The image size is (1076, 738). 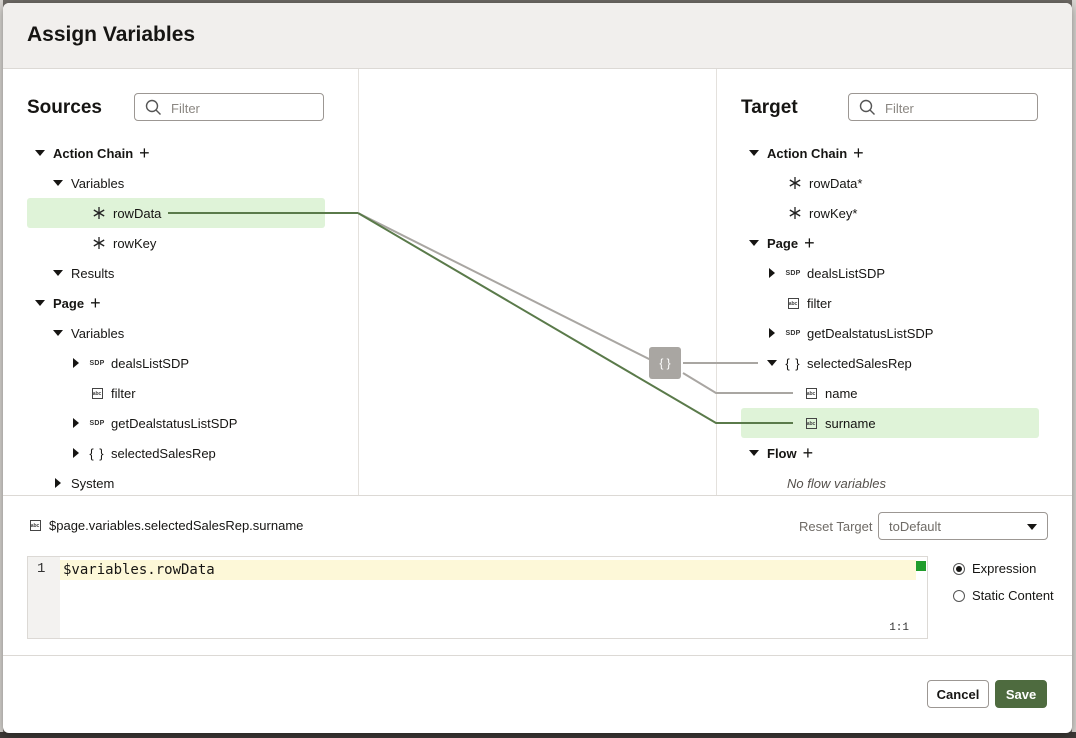 I want to click on target-tree-label: rowKey*, so click(x=833, y=213).